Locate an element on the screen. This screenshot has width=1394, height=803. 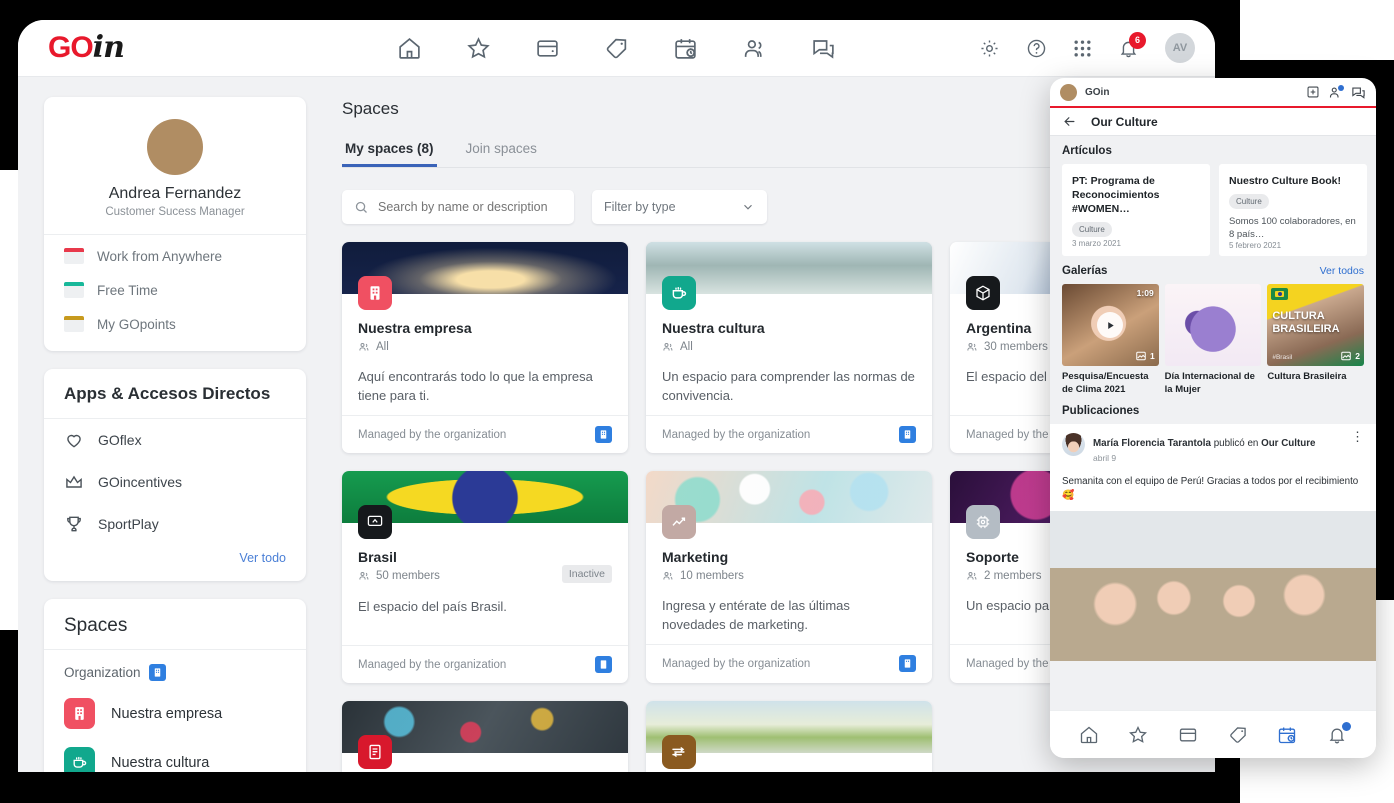
post-author-avatar is located at coordinates (1073, 444).